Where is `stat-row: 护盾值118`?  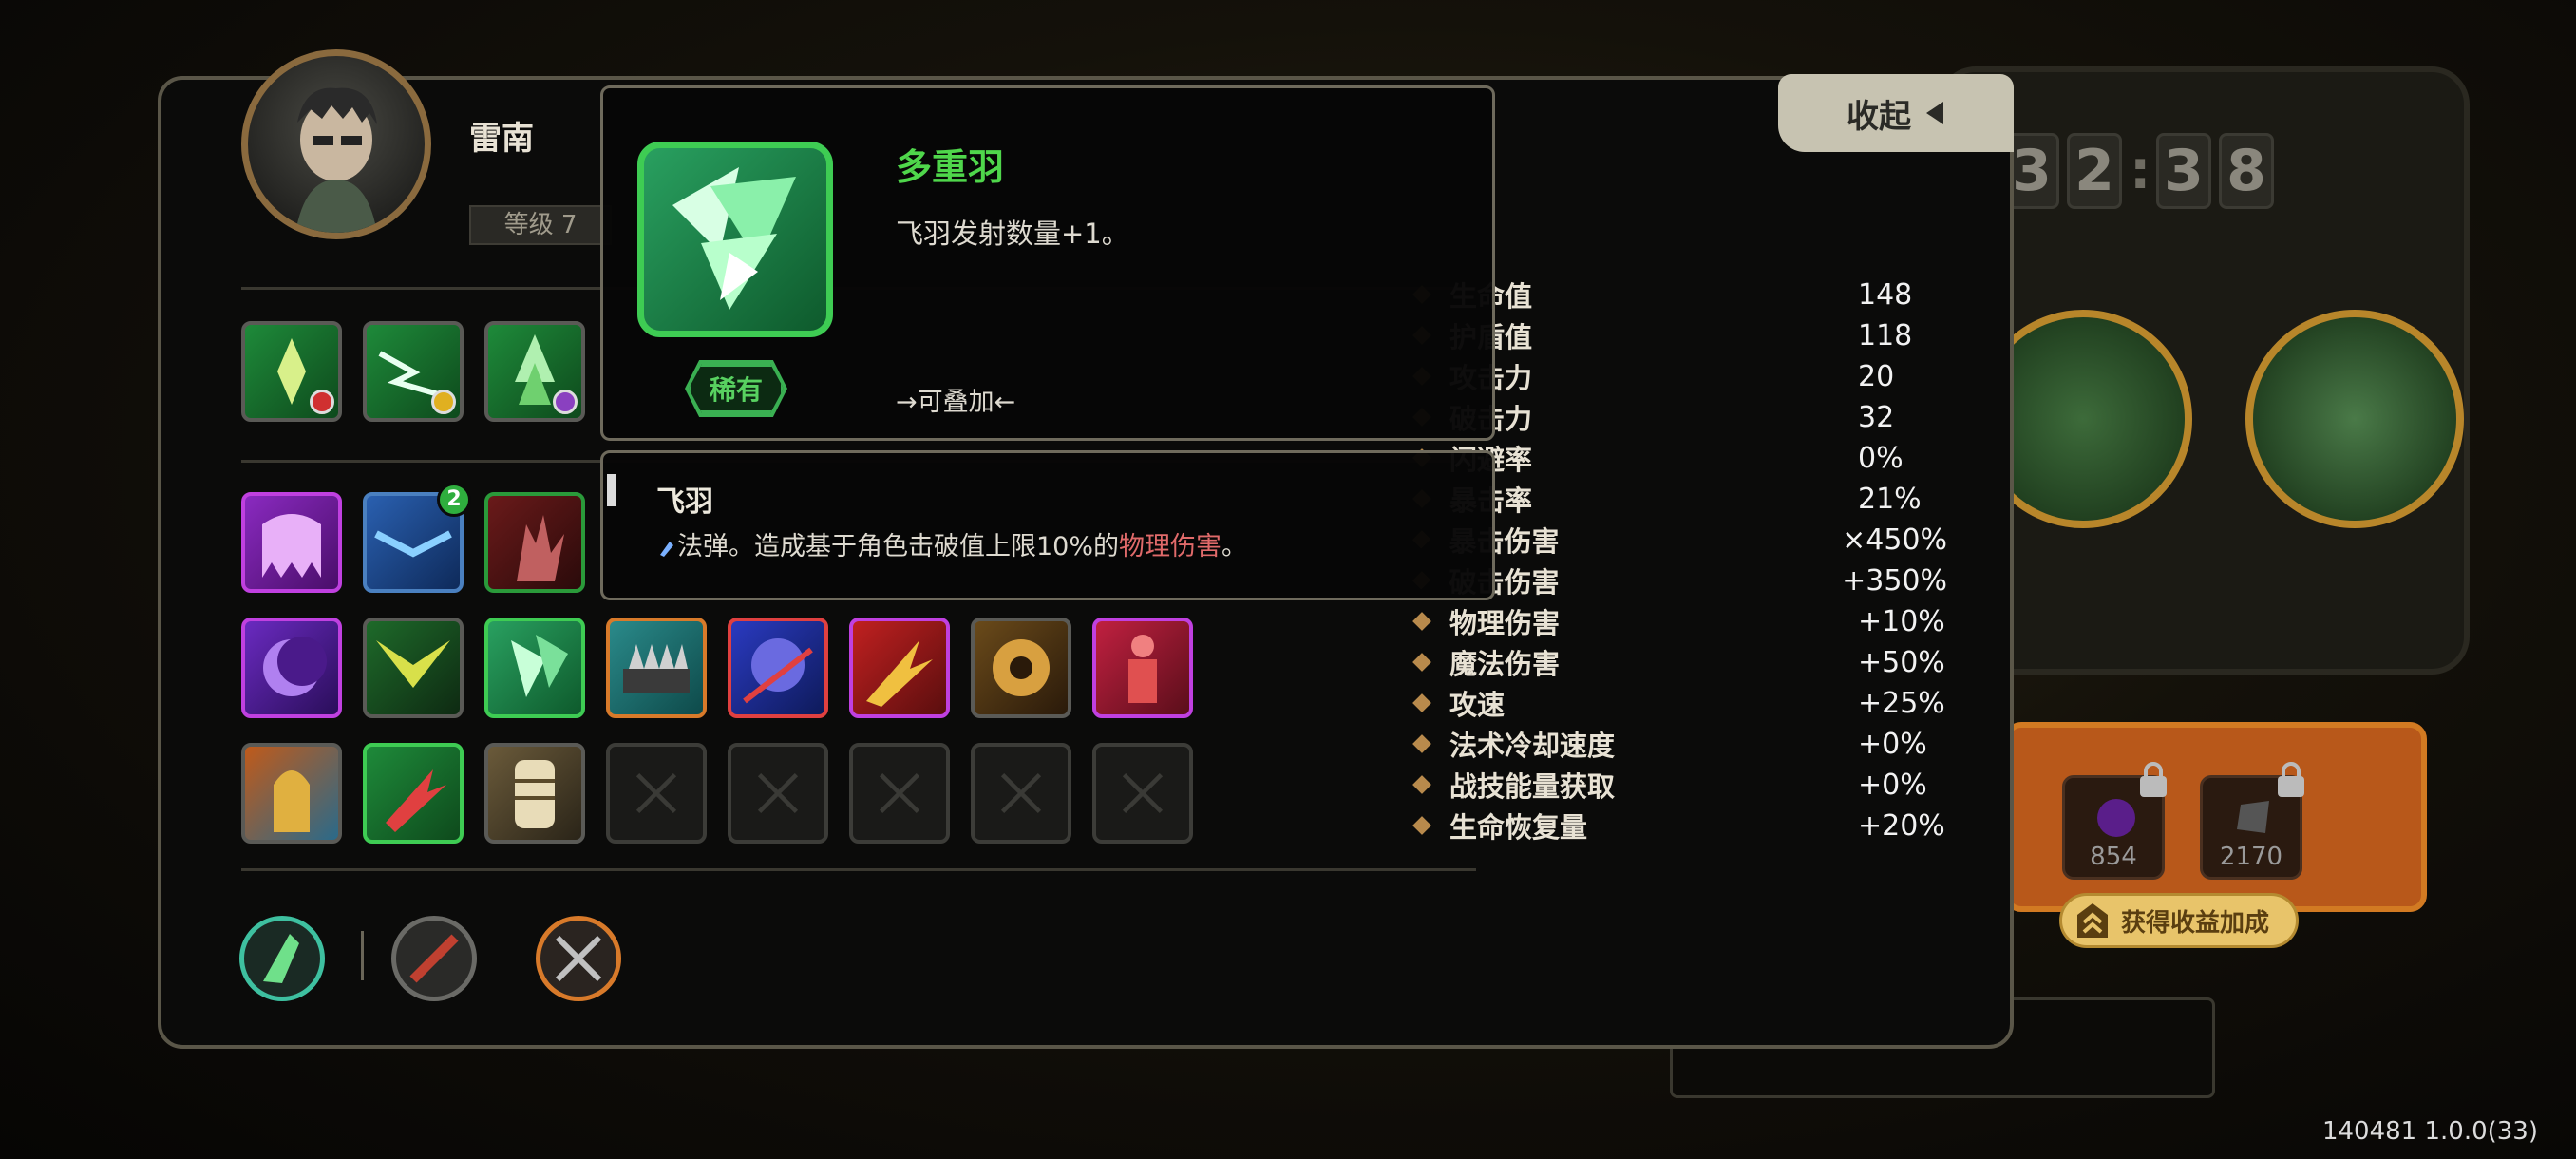
stat-row: 护盾值118 is located at coordinates (1679, 335).